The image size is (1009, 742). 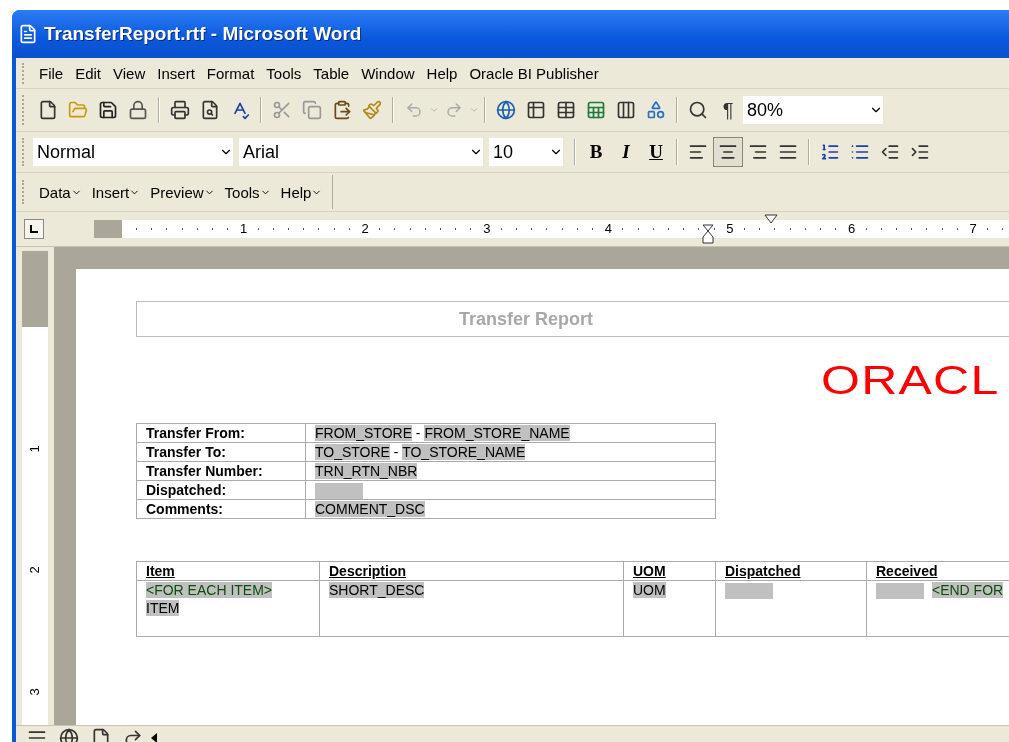 I want to click on toolbar-menu: Tools, so click(x=247, y=192).